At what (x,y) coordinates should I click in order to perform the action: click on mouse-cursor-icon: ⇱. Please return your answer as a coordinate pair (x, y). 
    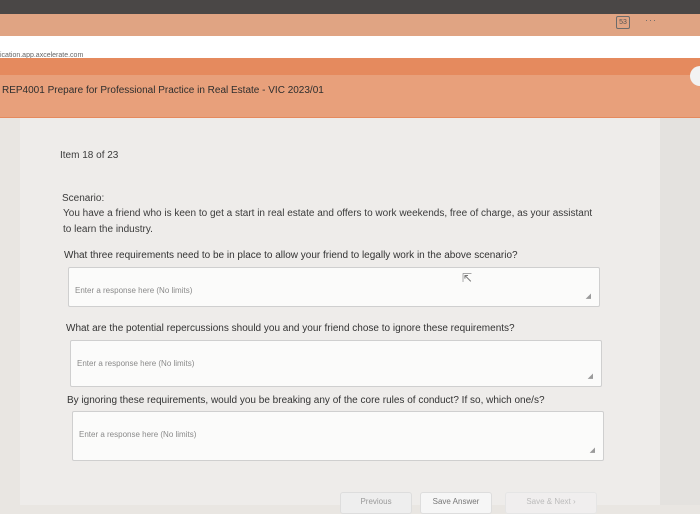
    Looking at the image, I should click on (467, 278).